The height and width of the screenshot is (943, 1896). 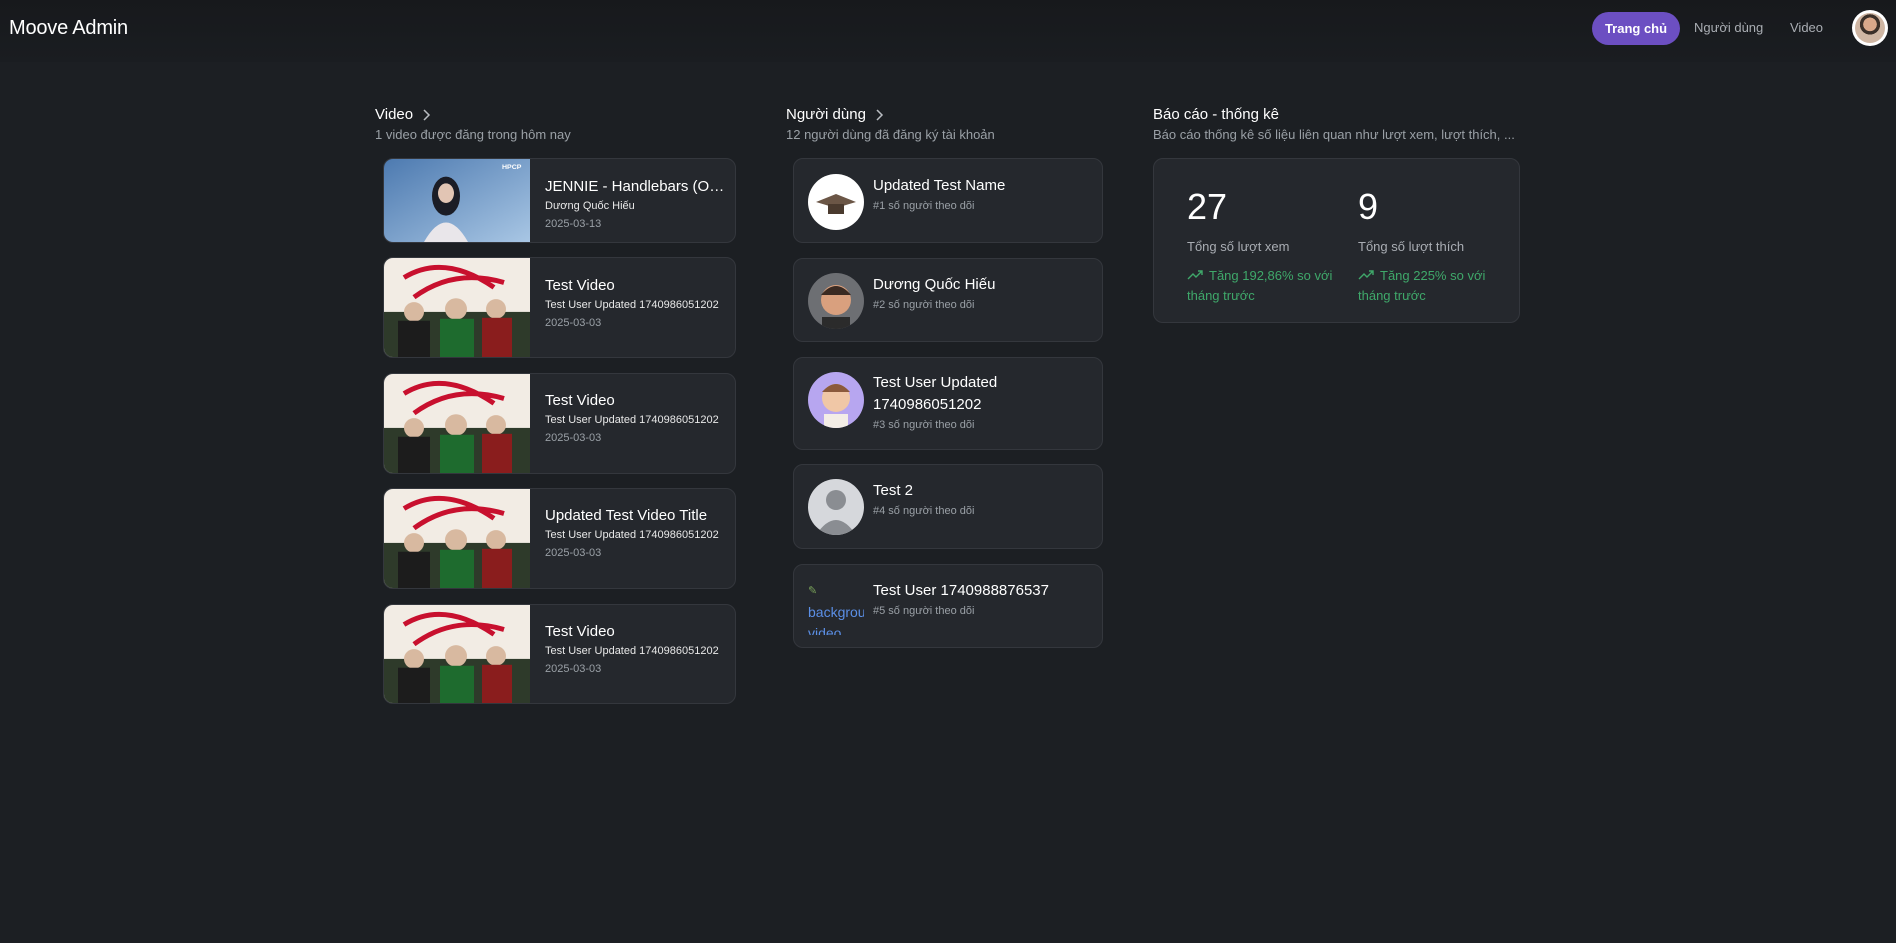 What do you see at coordinates (939, 185) in the screenshot?
I see `user-name: Updated Test Name` at bounding box center [939, 185].